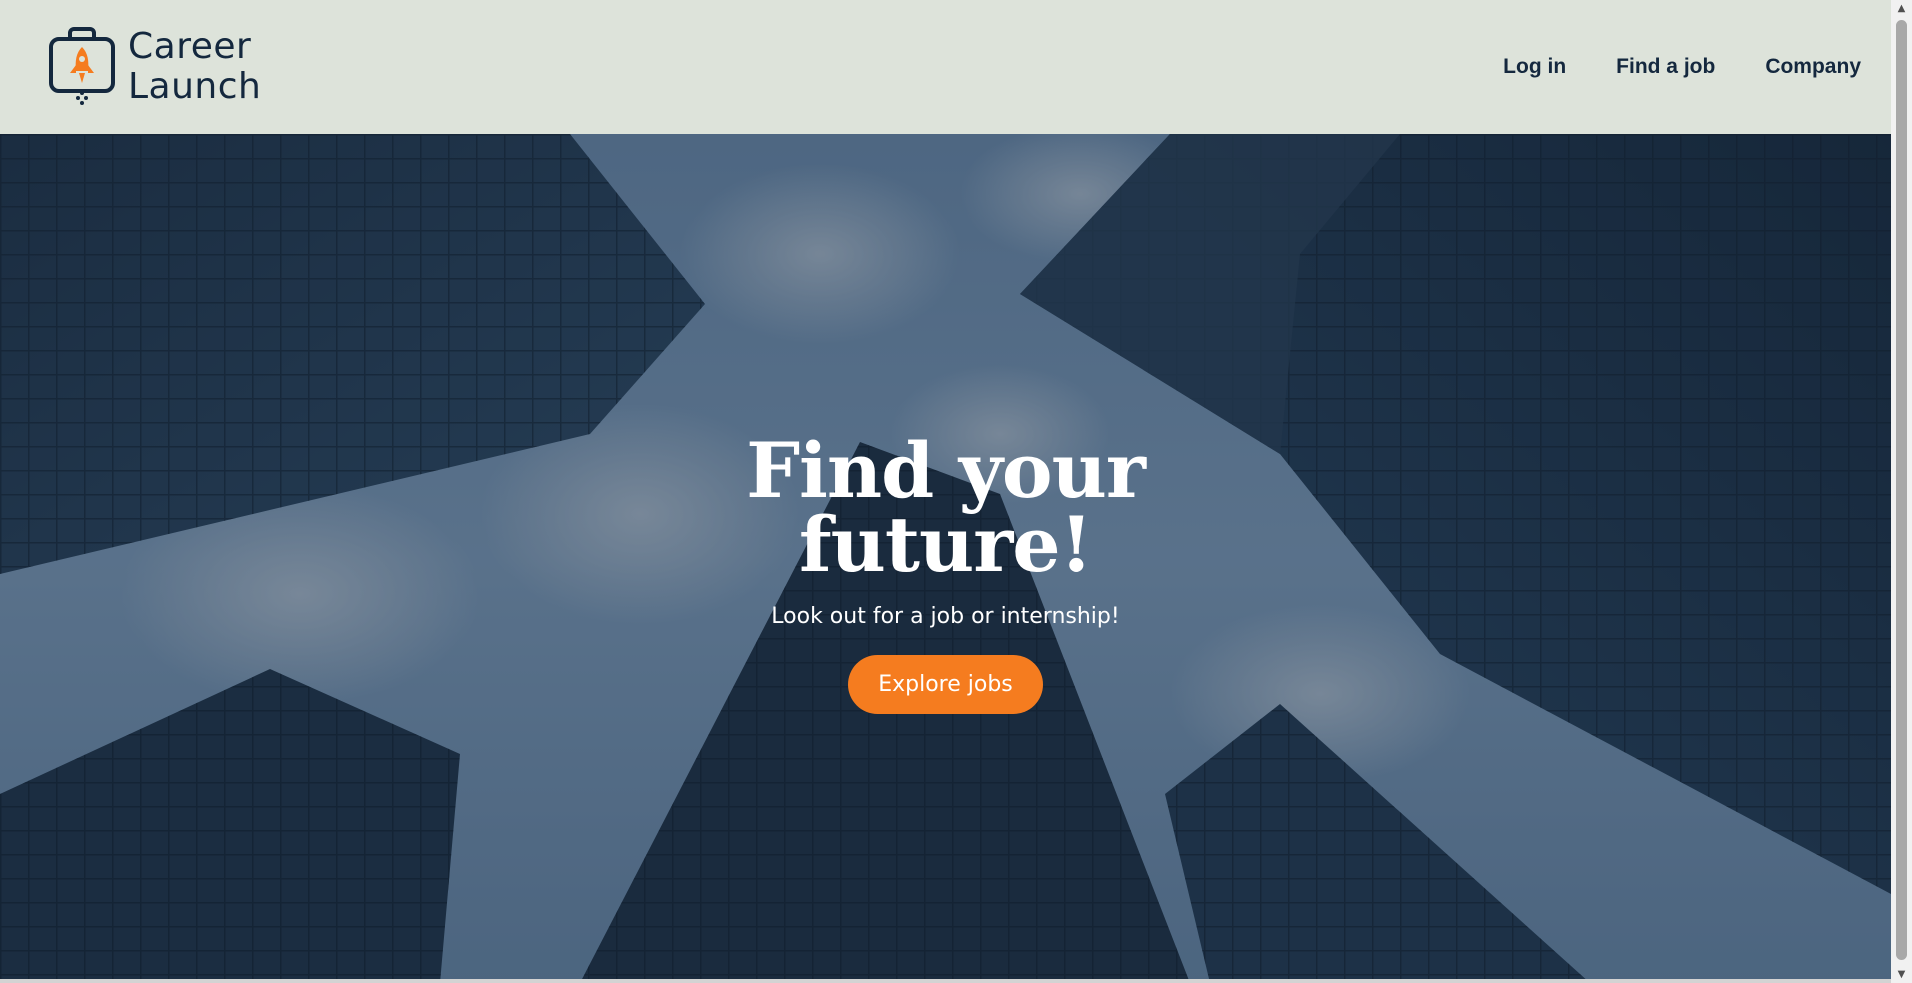  I want to click on nav-login-link: Log in, so click(1534, 67).